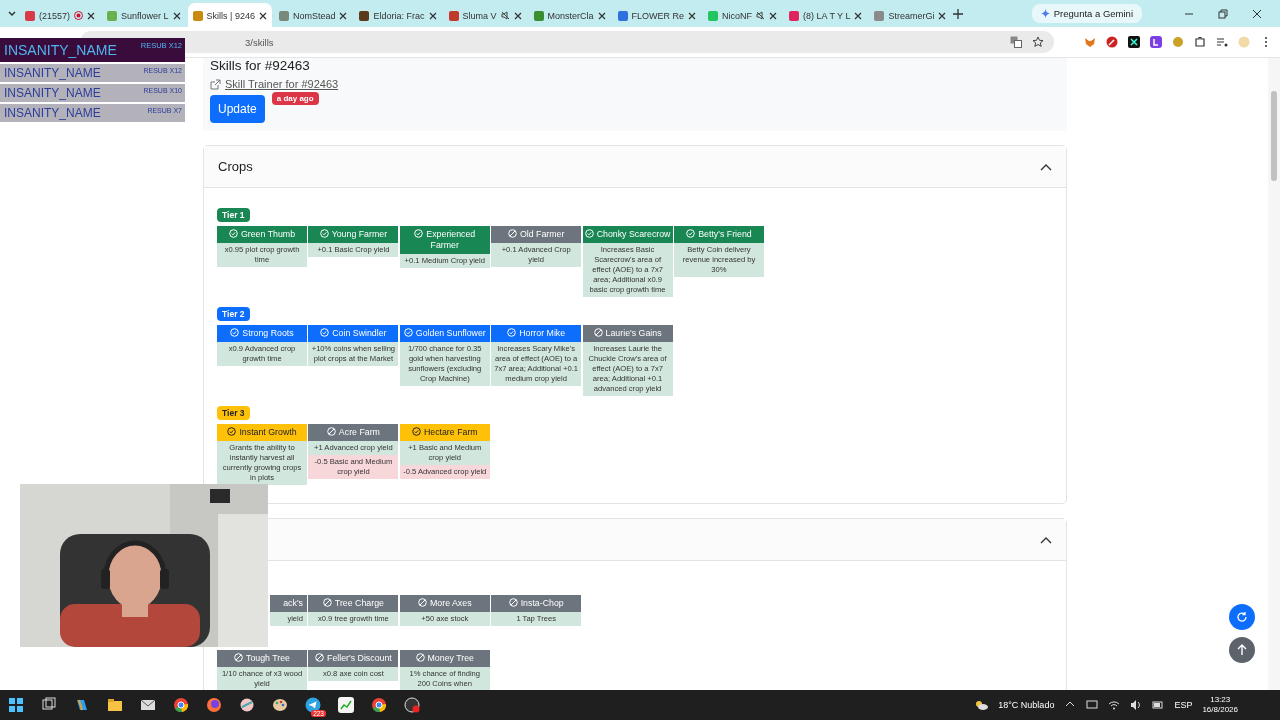 The image size is (1280, 720). I want to click on tab-title: NomStead, so click(314, 15).